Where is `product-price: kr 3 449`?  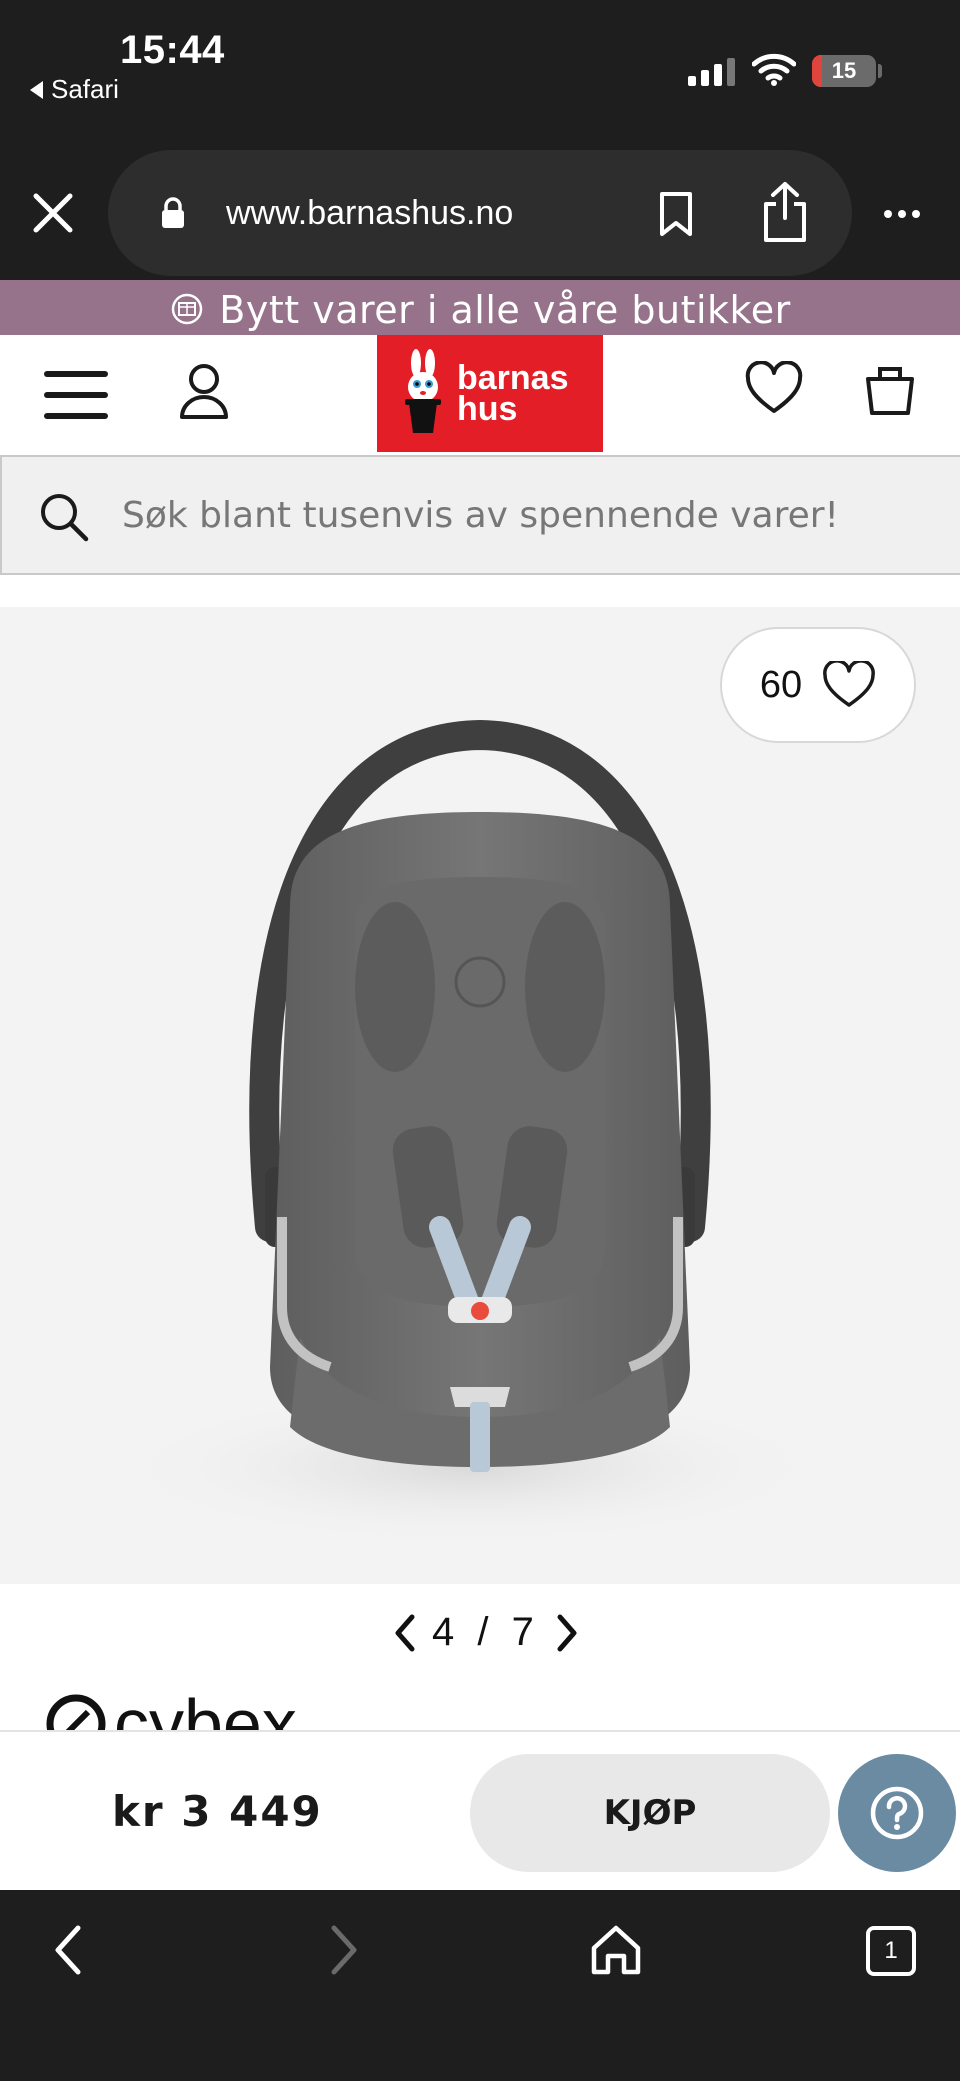
product-price: kr 3 449 is located at coordinates (217, 1811).